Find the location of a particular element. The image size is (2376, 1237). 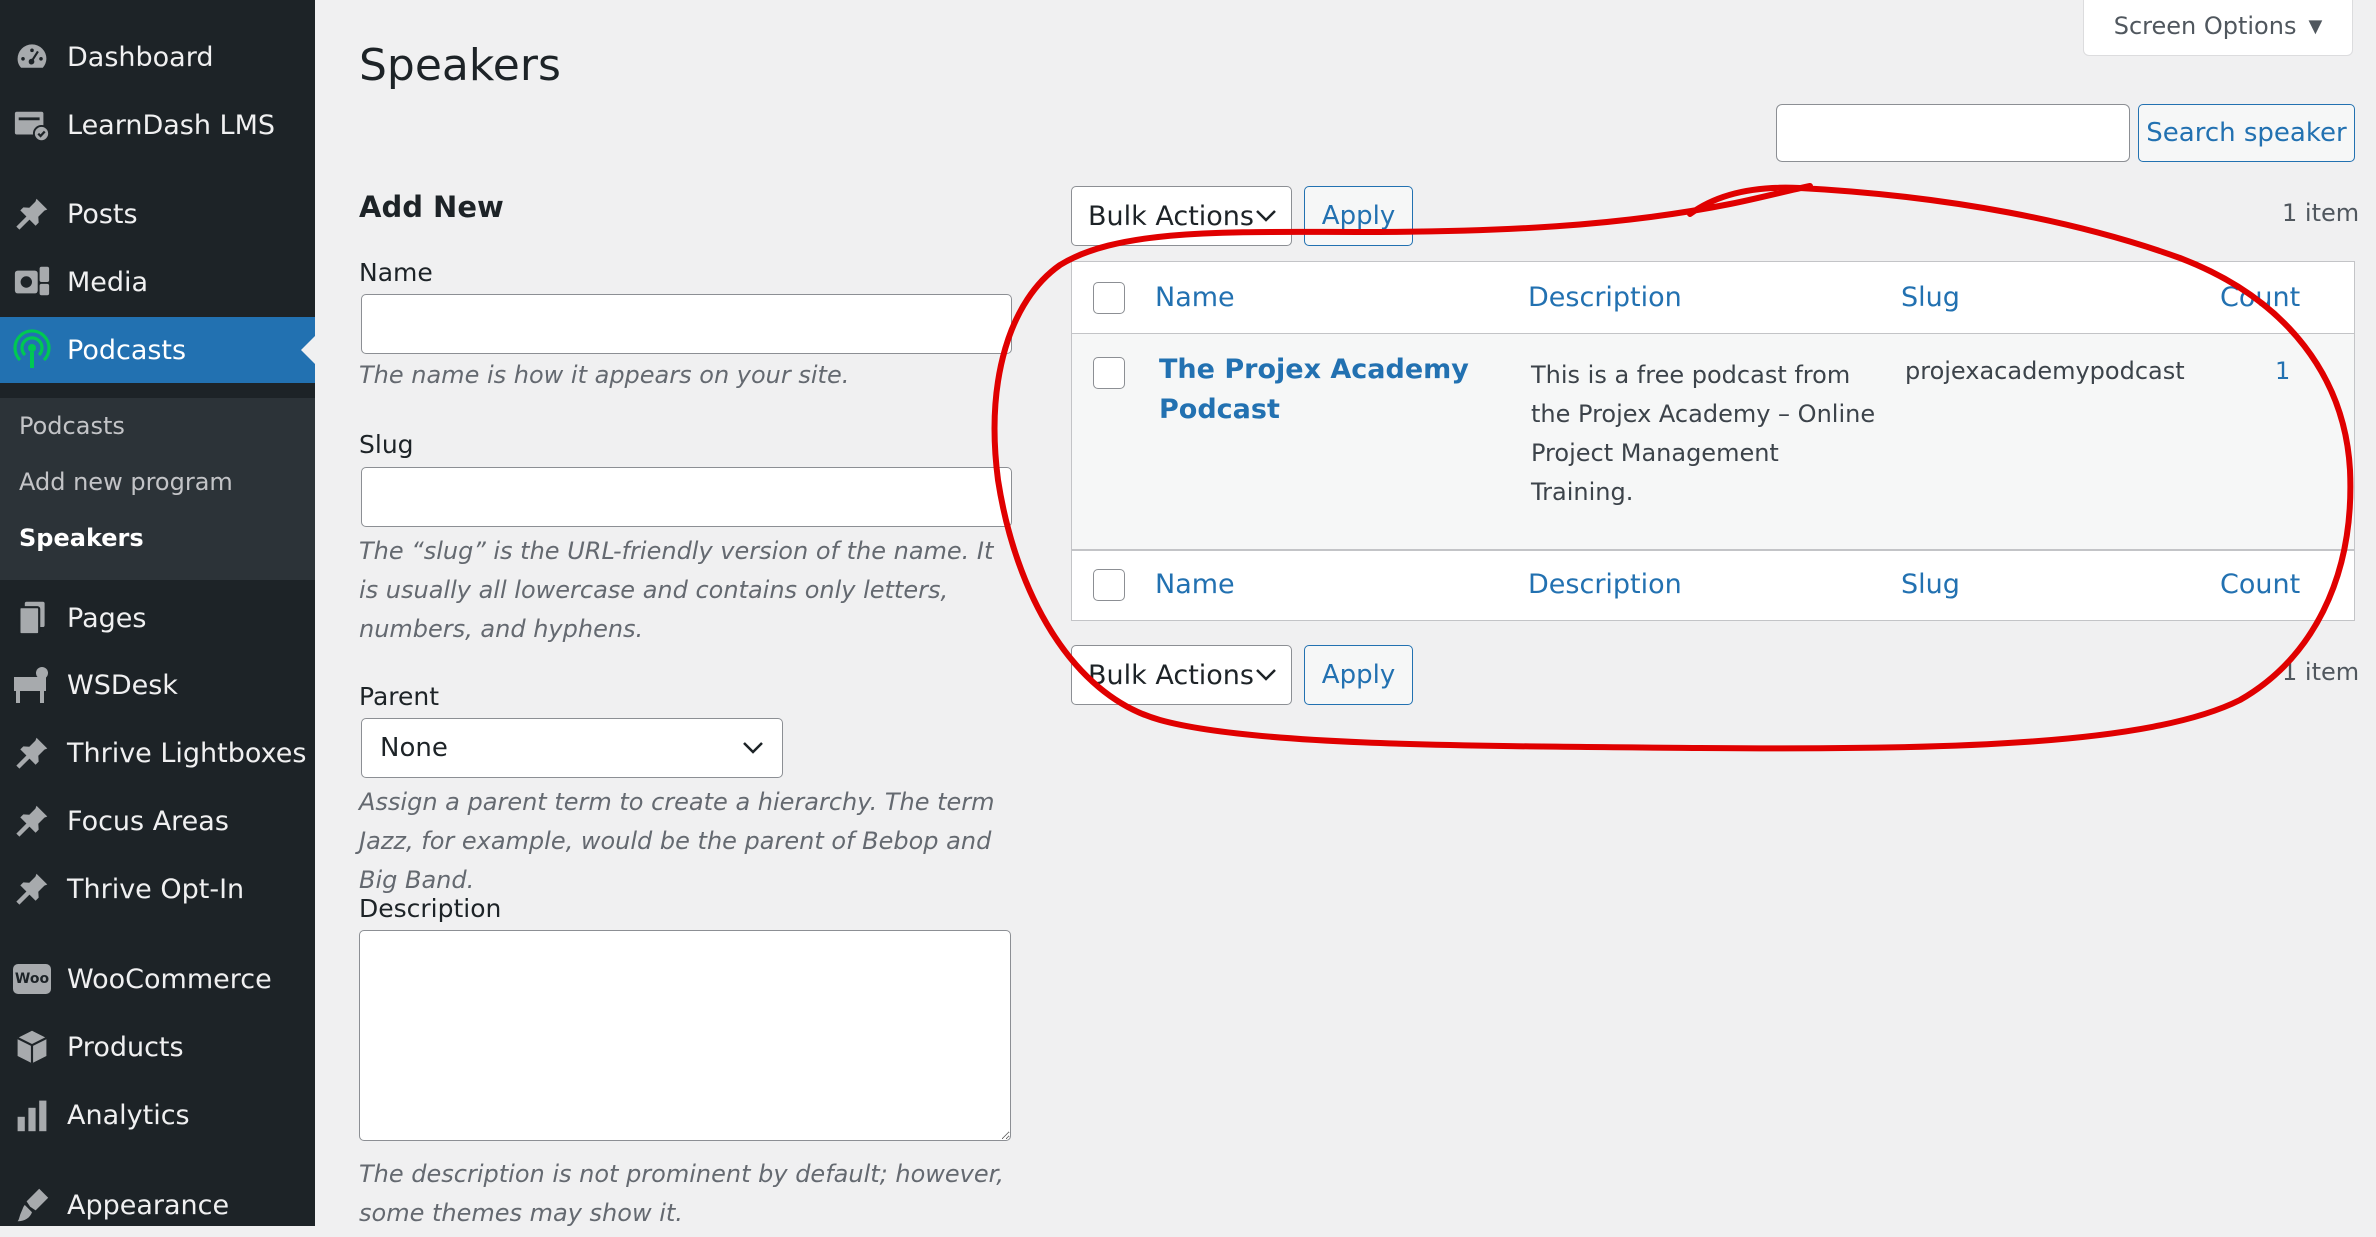

sidebar-item-thrive-lightboxes: Thrive Lightboxes is located at coordinates (157, 753).